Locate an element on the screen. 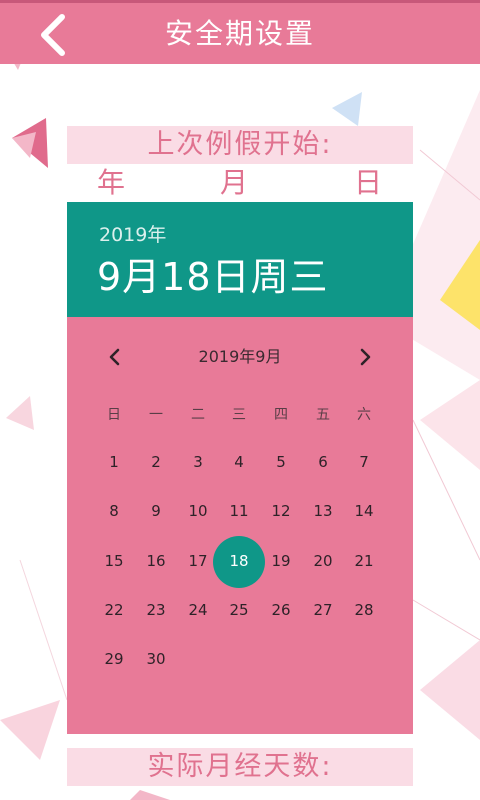 This screenshot has height=800, width=480. day-number: 17 is located at coordinates (198, 560).